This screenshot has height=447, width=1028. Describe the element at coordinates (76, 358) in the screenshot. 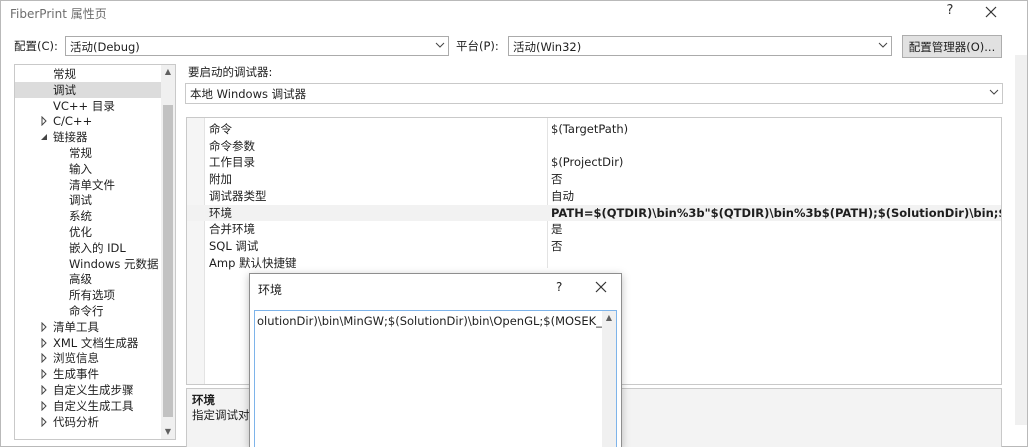

I see `tree-item-label: 浏览信息` at that location.